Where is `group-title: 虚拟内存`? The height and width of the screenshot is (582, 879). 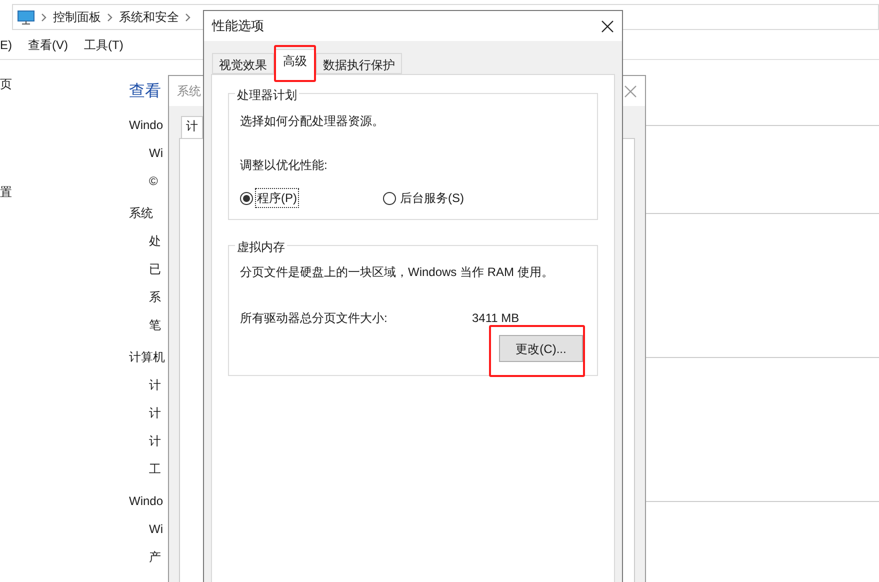 group-title: 虚拟内存 is located at coordinates (261, 247).